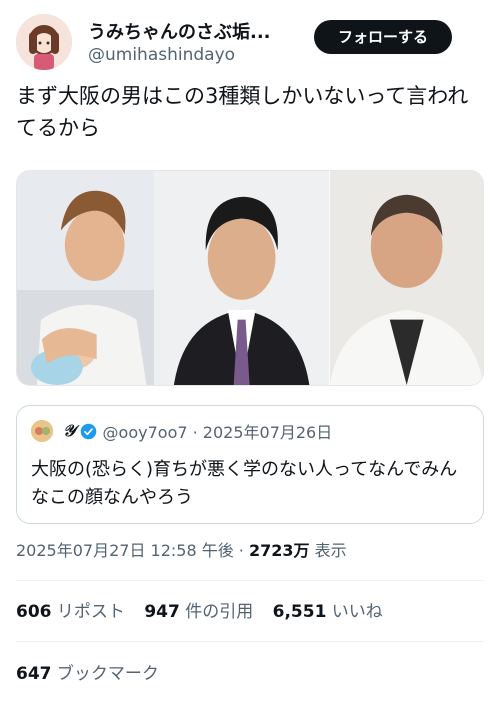  What do you see at coordinates (279, 550) in the screenshot?
I see `views-count: 2723万` at bounding box center [279, 550].